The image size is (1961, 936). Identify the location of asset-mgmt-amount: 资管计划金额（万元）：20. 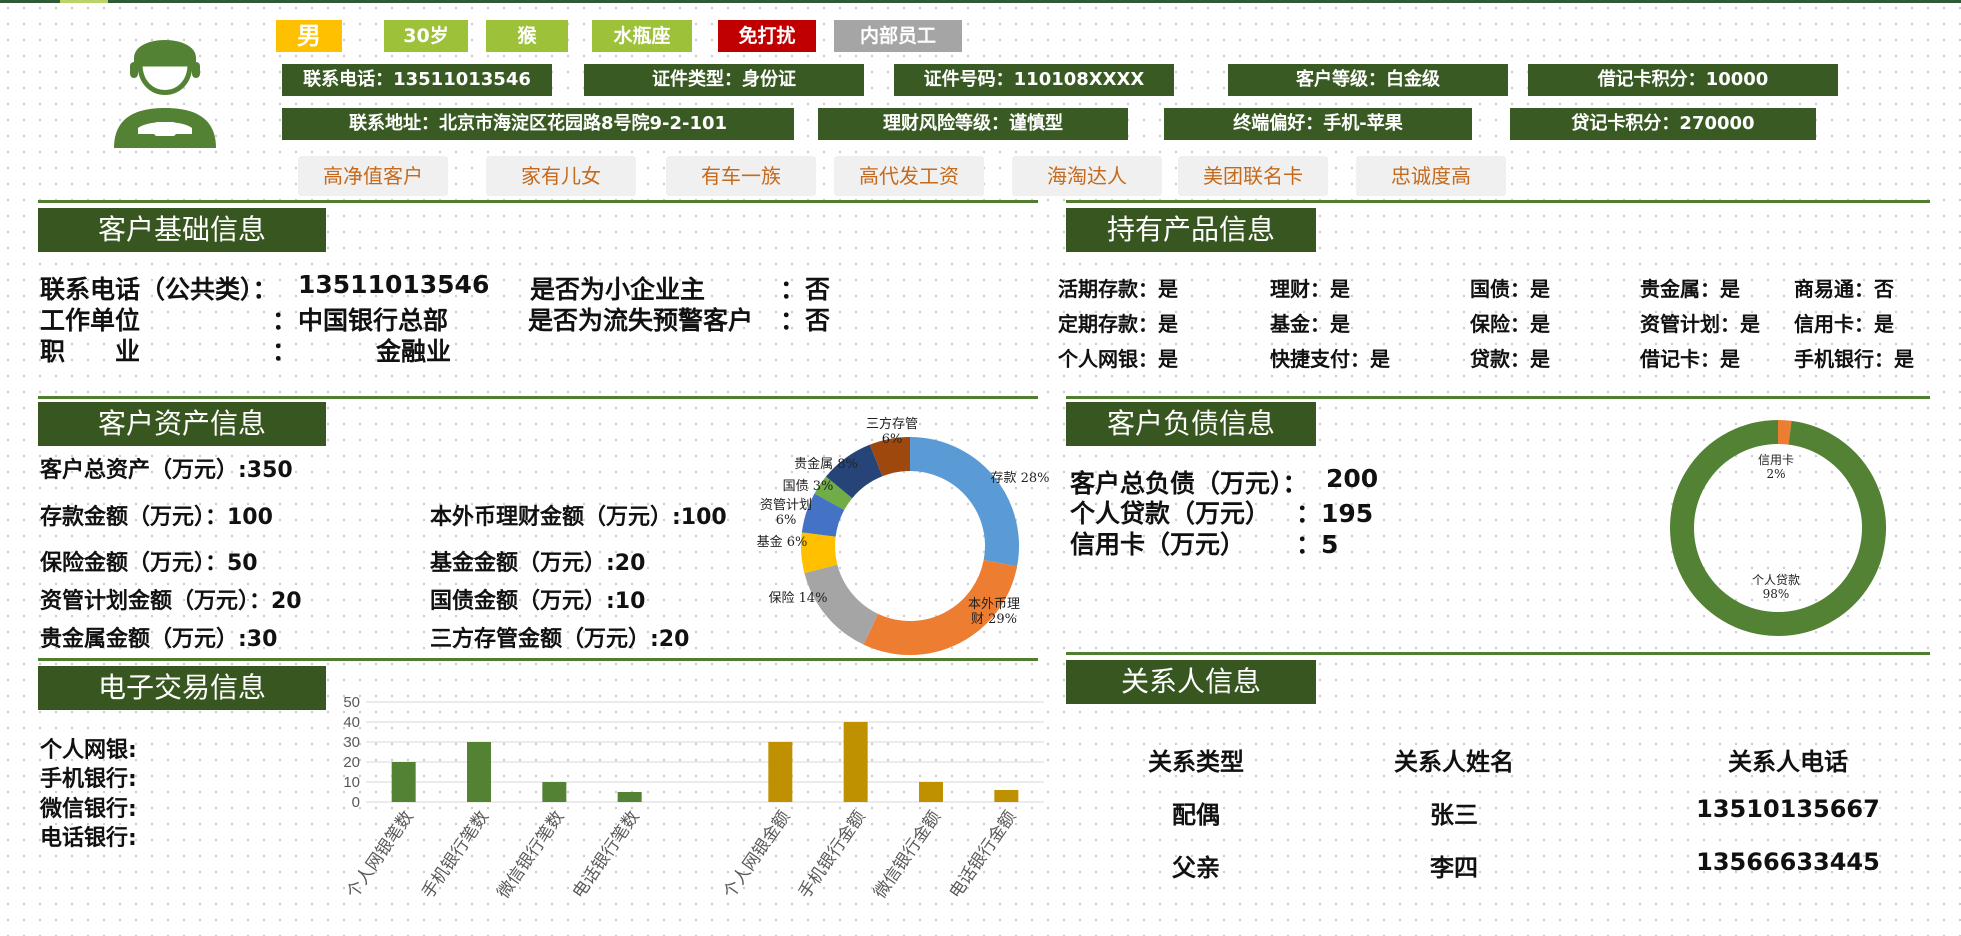
(171, 601).